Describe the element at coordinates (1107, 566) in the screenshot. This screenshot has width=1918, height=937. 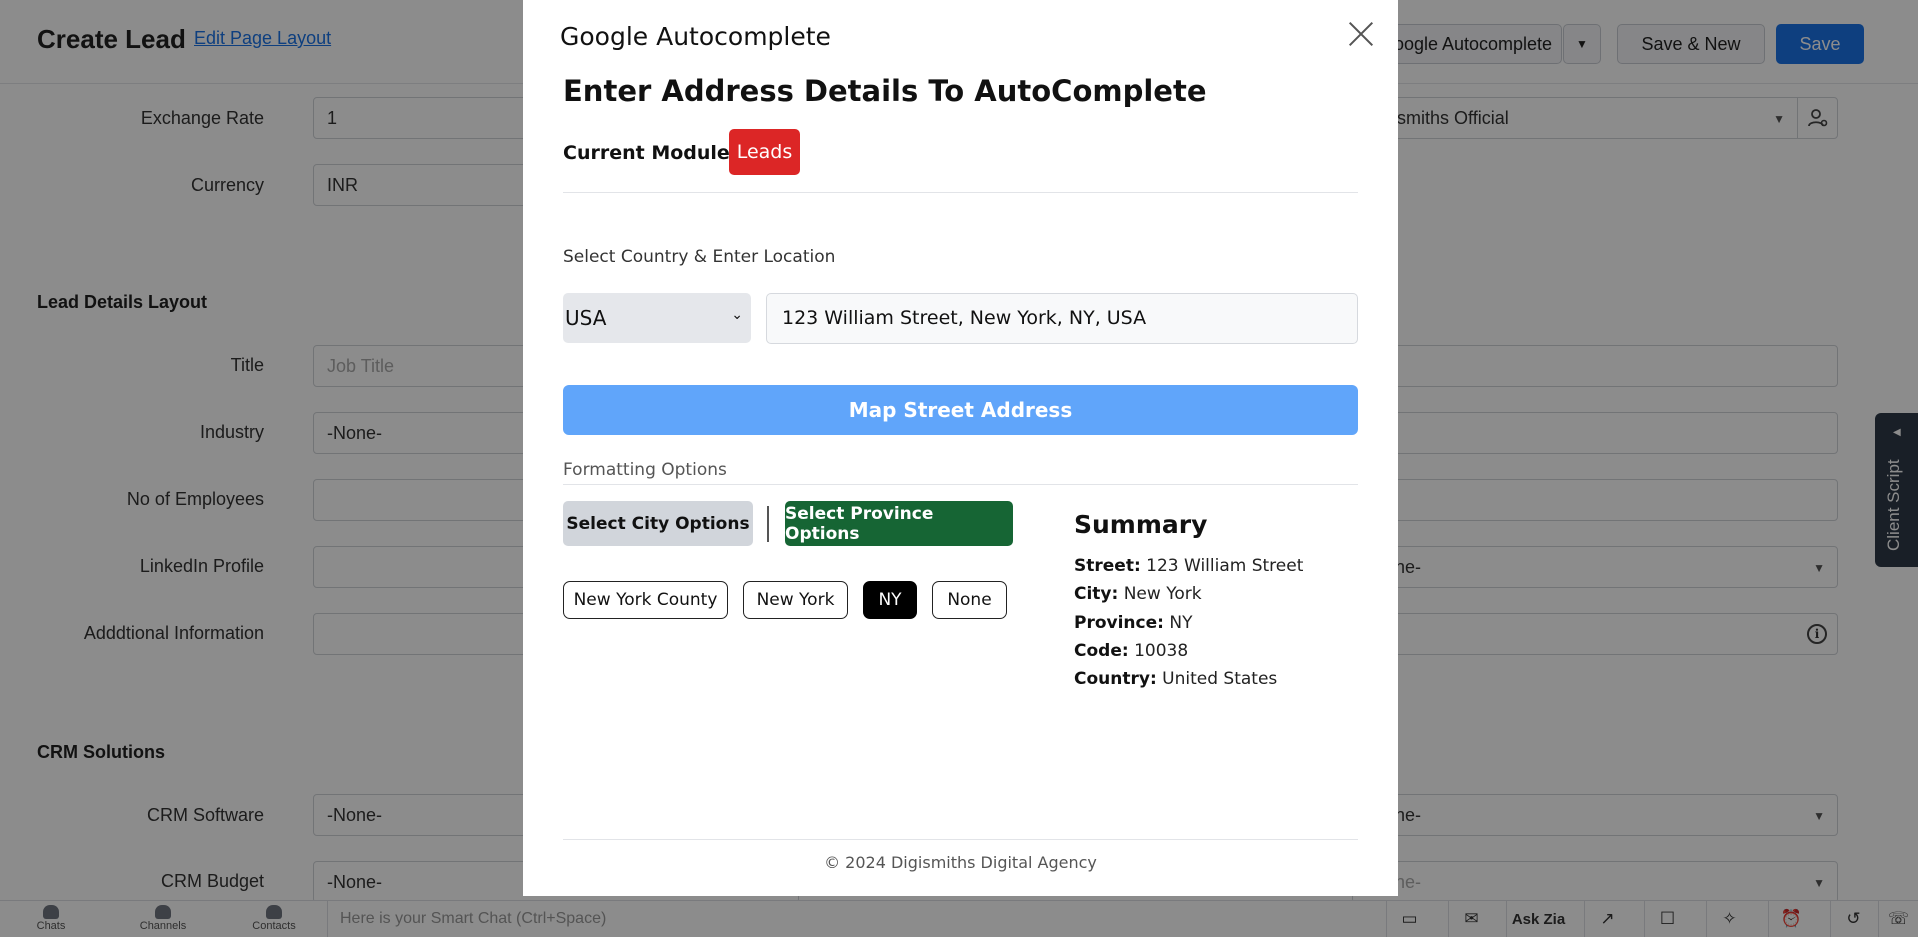
I see `summary-street-label: Street:` at that location.